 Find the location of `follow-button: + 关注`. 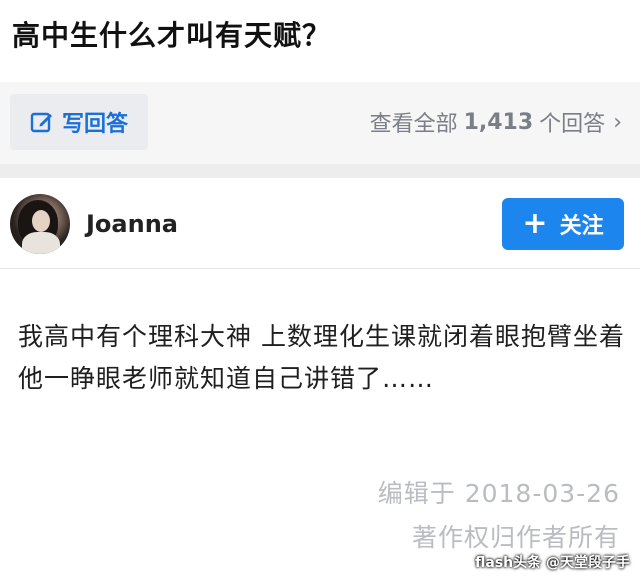

follow-button: + 关注 is located at coordinates (563, 224).